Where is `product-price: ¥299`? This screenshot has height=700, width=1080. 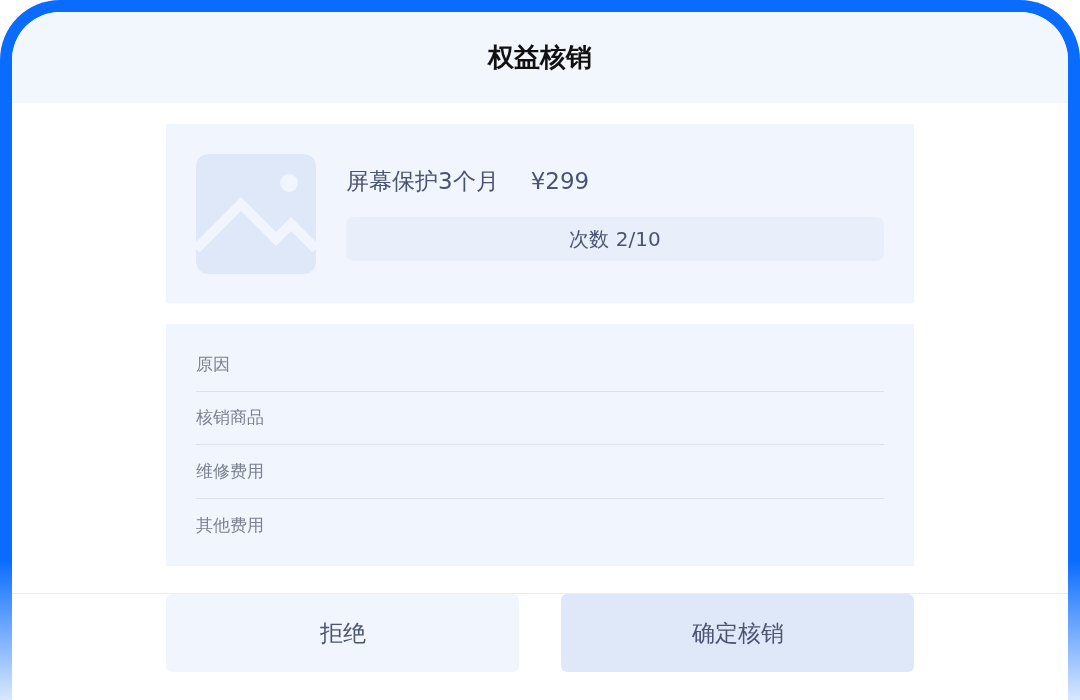
product-price: ¥299 is located at coordinates (560, 181).